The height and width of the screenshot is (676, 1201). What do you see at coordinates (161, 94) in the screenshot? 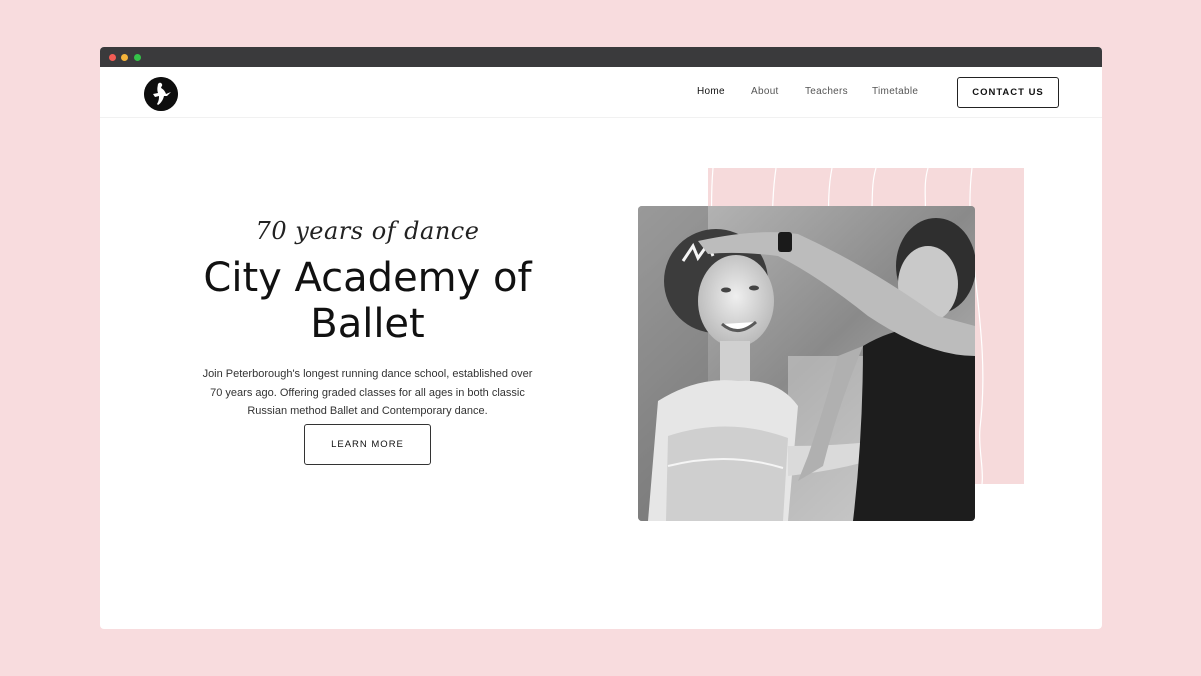
I see `ballerina-logo-icon` at bounding box center [161, 94].